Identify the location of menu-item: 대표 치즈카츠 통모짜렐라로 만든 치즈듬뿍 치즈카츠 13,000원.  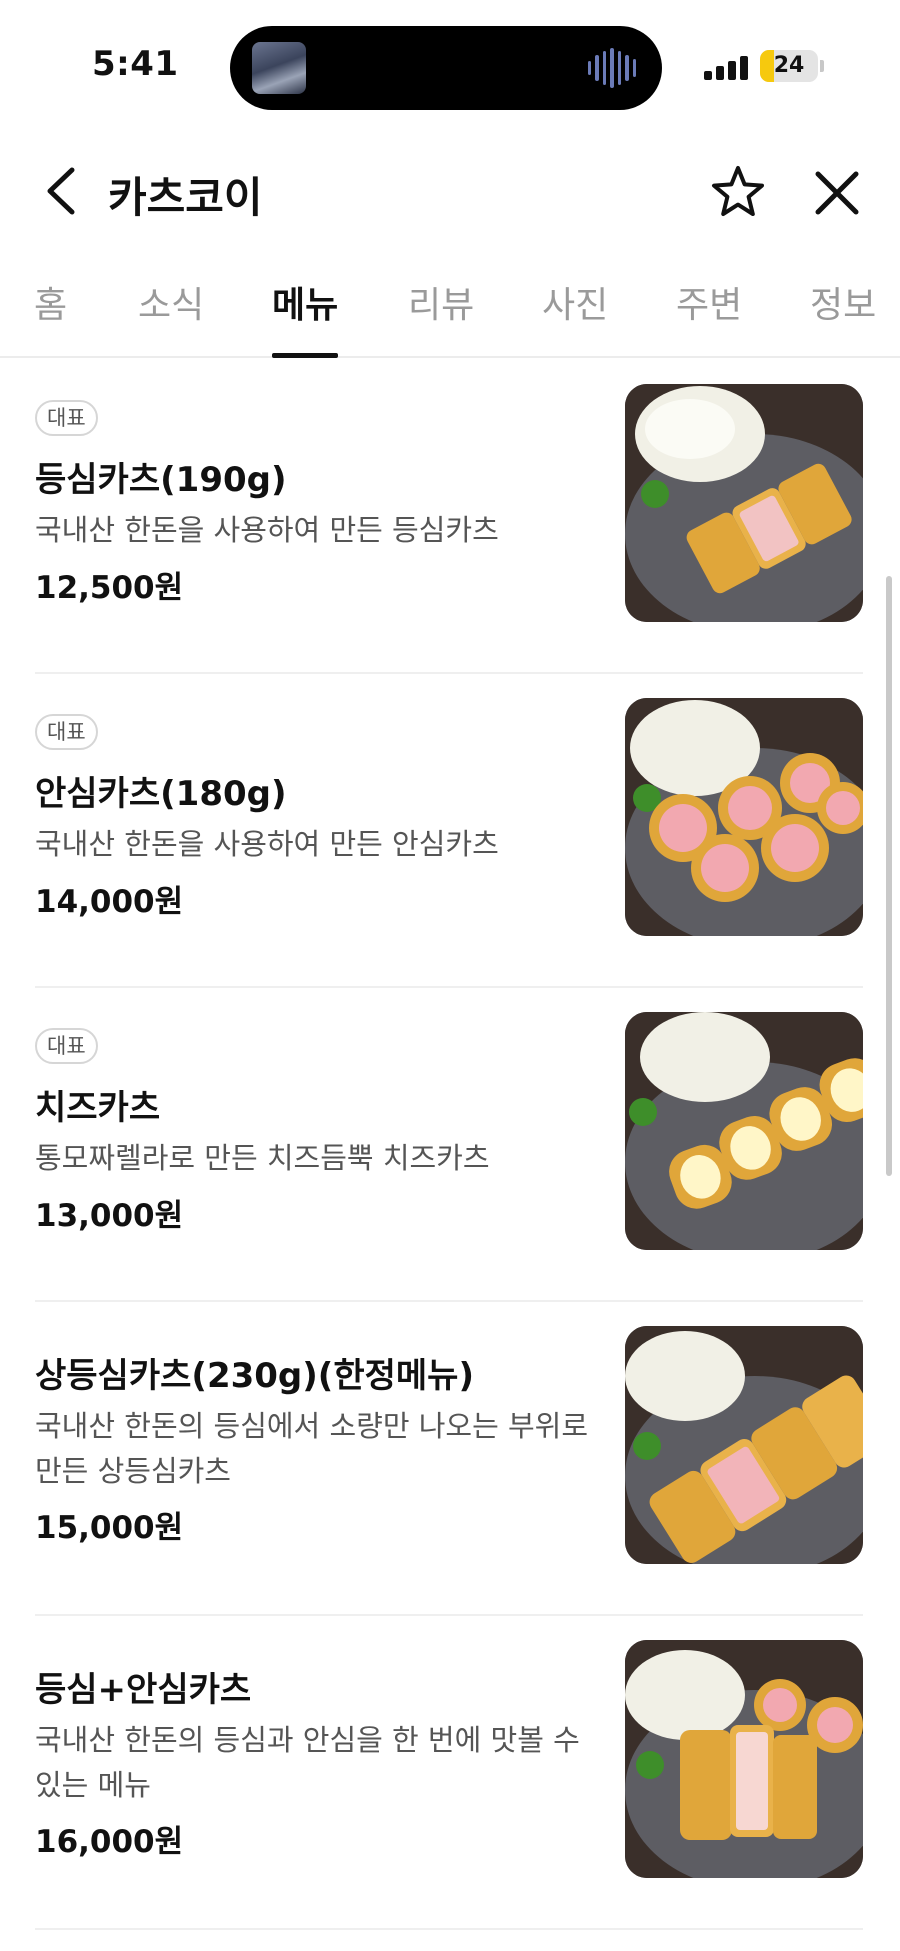
(449, 1145).